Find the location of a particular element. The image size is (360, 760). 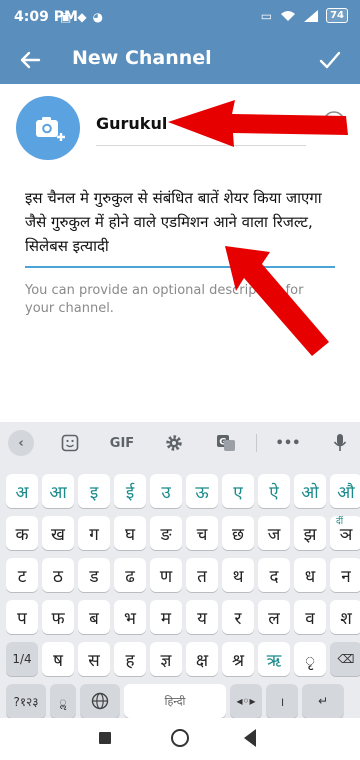

key-1-1: आ is located at coordinates (58, 491).